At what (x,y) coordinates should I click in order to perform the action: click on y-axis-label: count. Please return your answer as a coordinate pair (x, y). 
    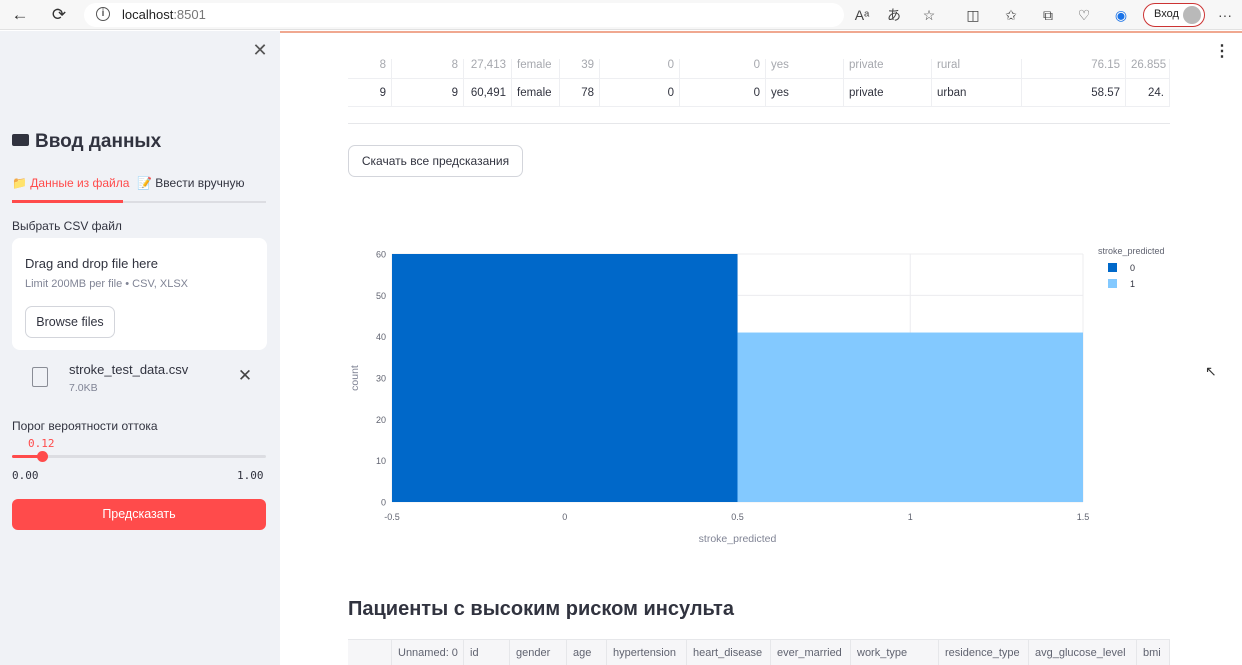
    Looking at the image, I should click on (355, 378).